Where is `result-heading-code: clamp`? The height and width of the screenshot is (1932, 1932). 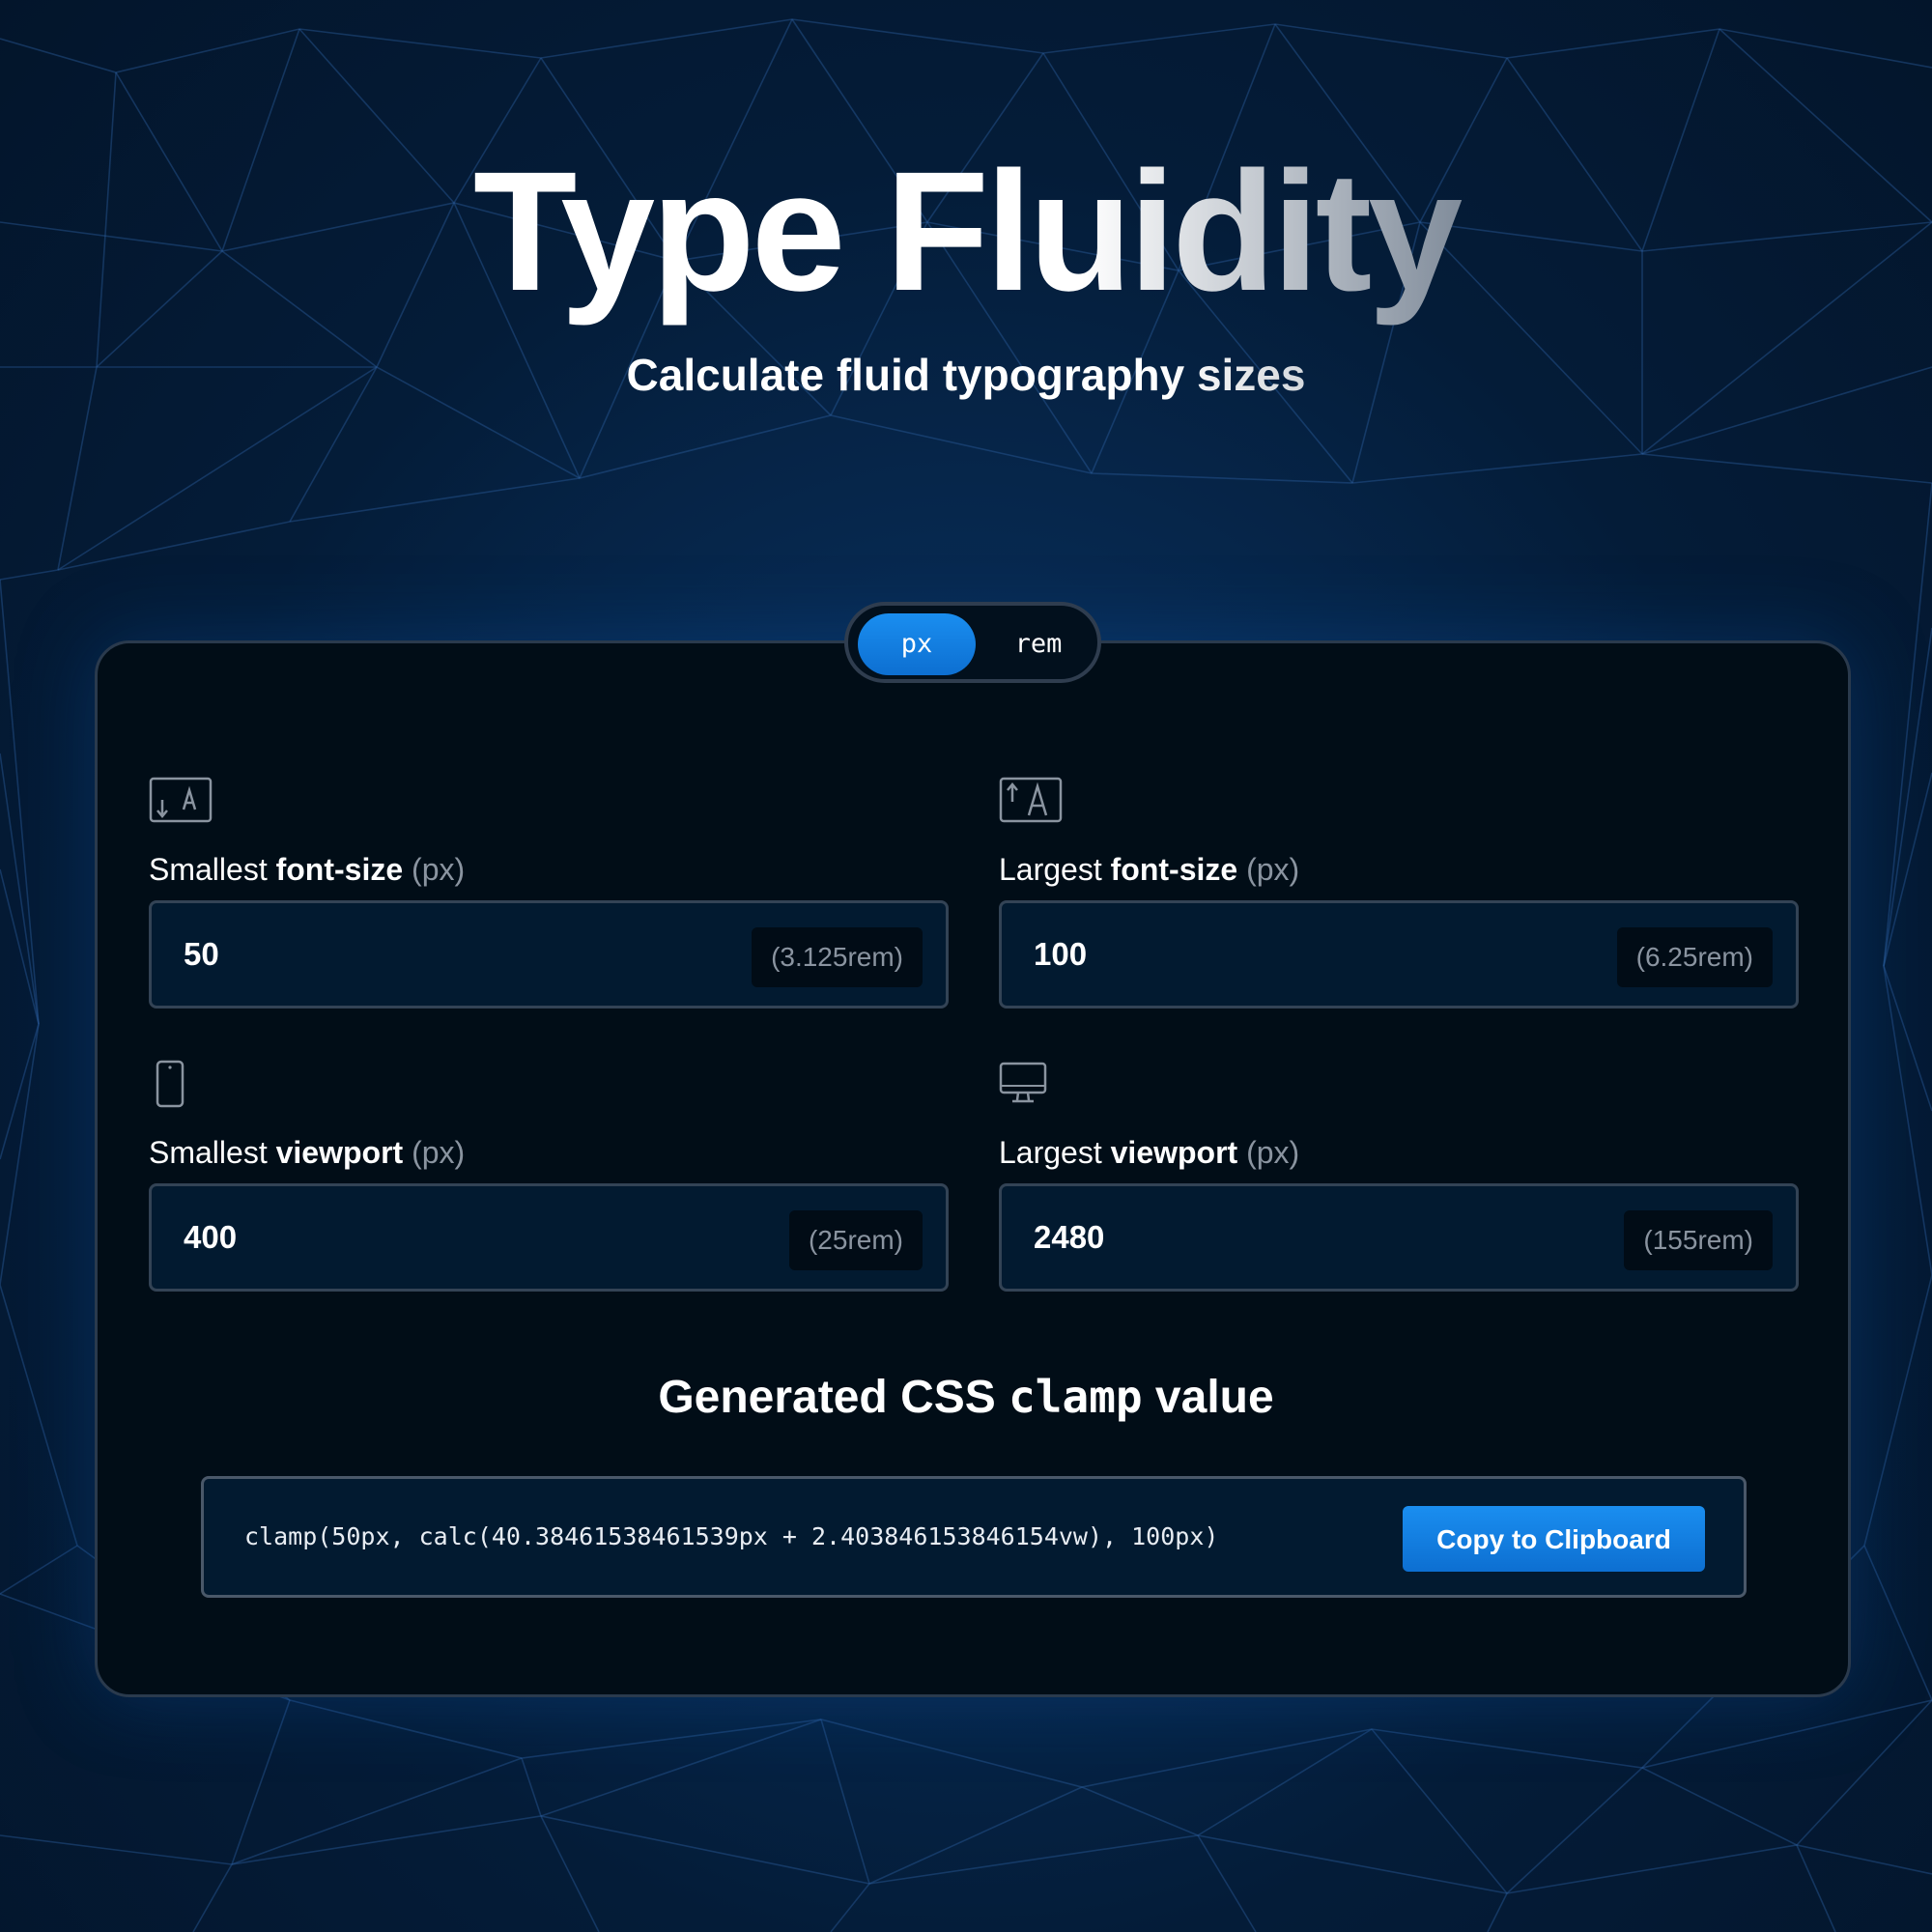
result-heading-code: clamp is located at coordinates (1076, 1397).